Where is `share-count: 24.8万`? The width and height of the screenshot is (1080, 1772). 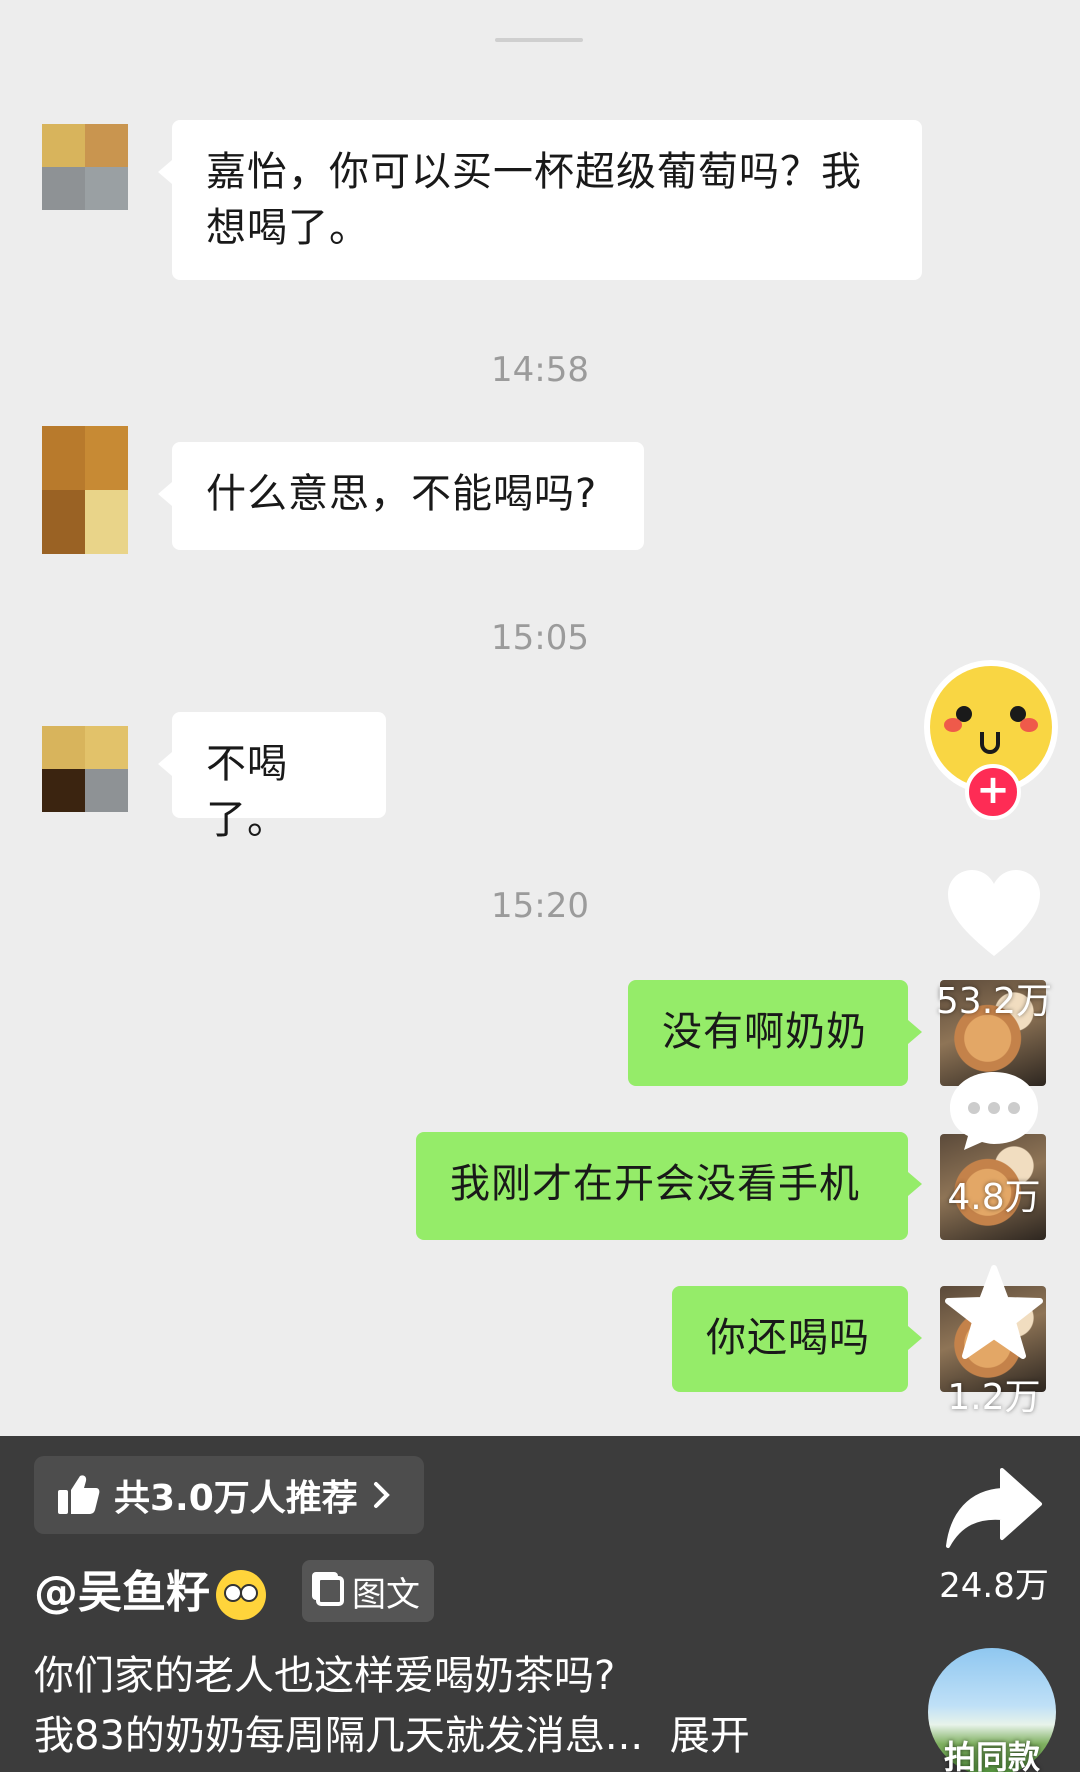
share-count: 24.8万 is located at coordinates (994, 1586).